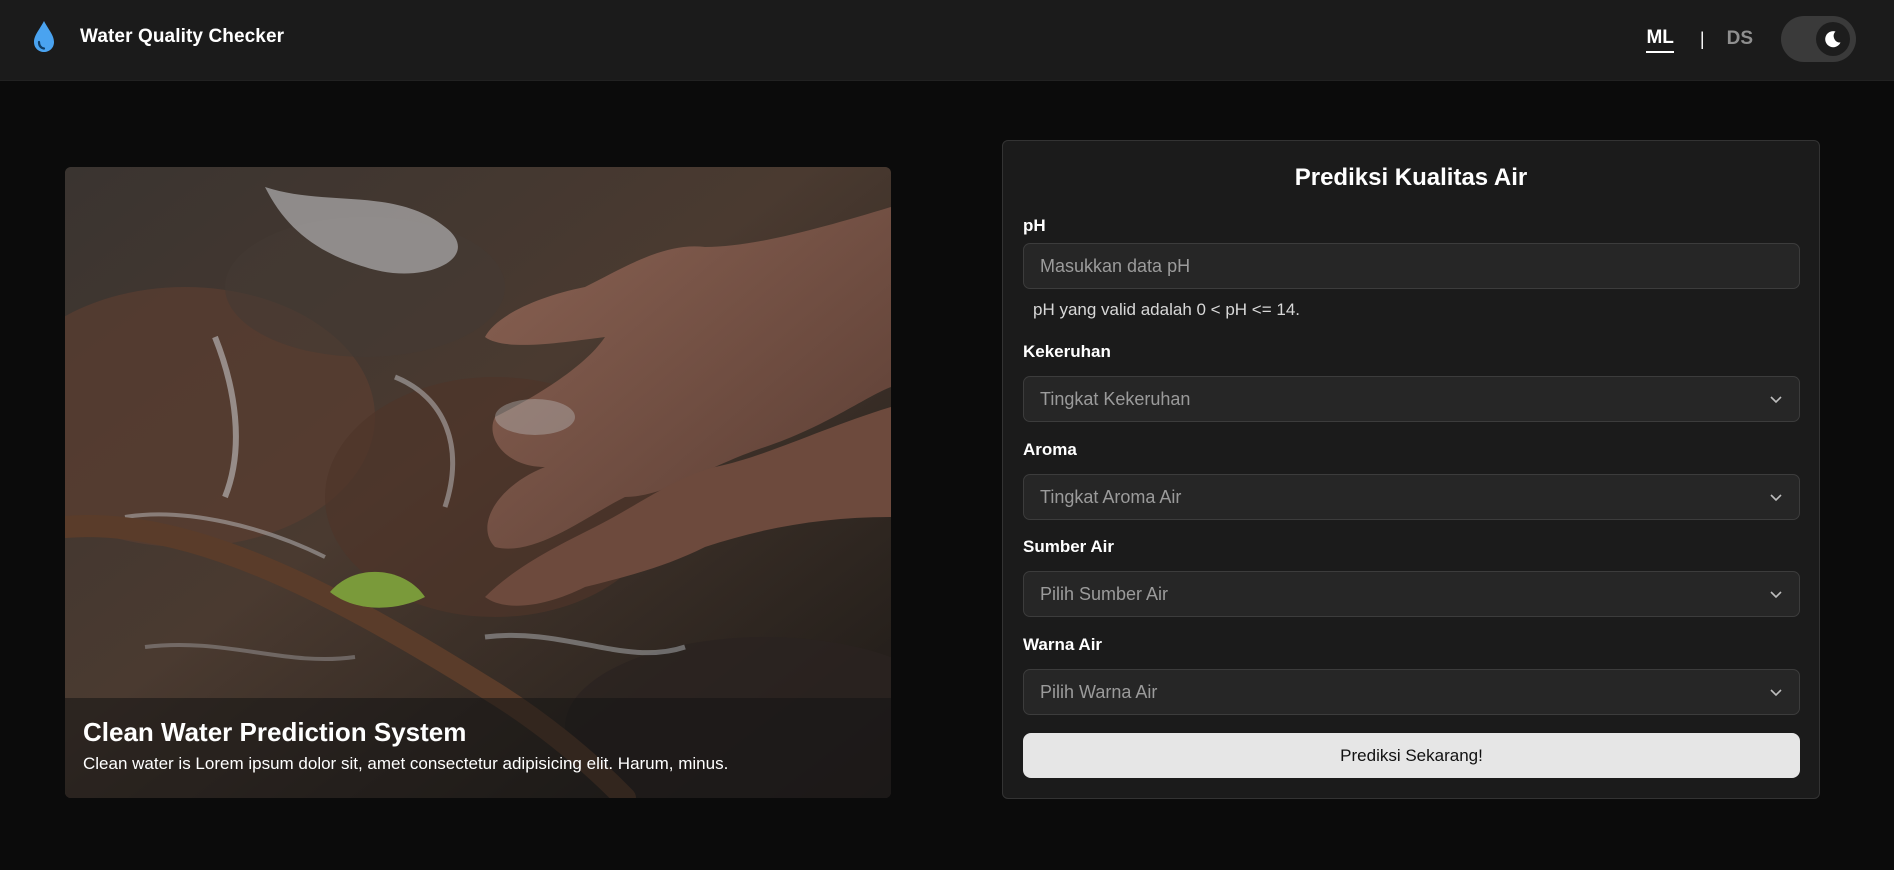 The height and width of the screenshot is (870, 1894). I want to click on toggle-knob, so click(1833, 39).